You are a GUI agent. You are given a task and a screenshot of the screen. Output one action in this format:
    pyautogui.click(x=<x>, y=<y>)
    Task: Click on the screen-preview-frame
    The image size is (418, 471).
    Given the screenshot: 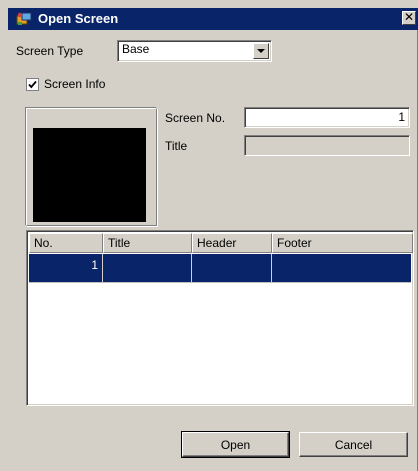 What is the action you would take?
    pyautogui.click(x=91, y=167)
    